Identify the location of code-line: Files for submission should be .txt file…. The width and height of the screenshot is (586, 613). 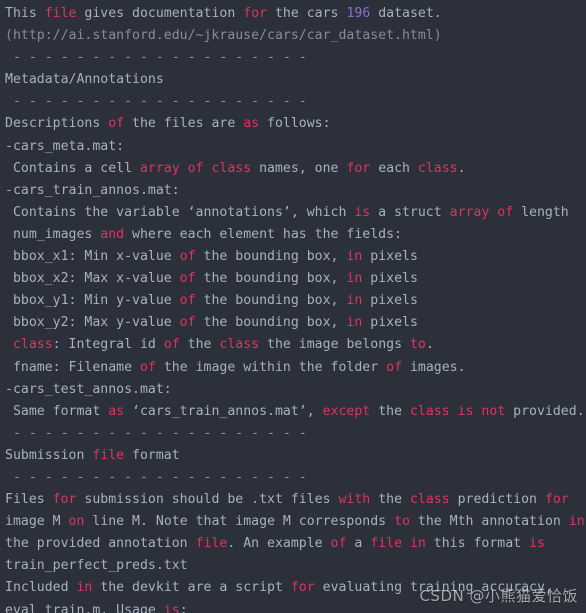
(295, 500).